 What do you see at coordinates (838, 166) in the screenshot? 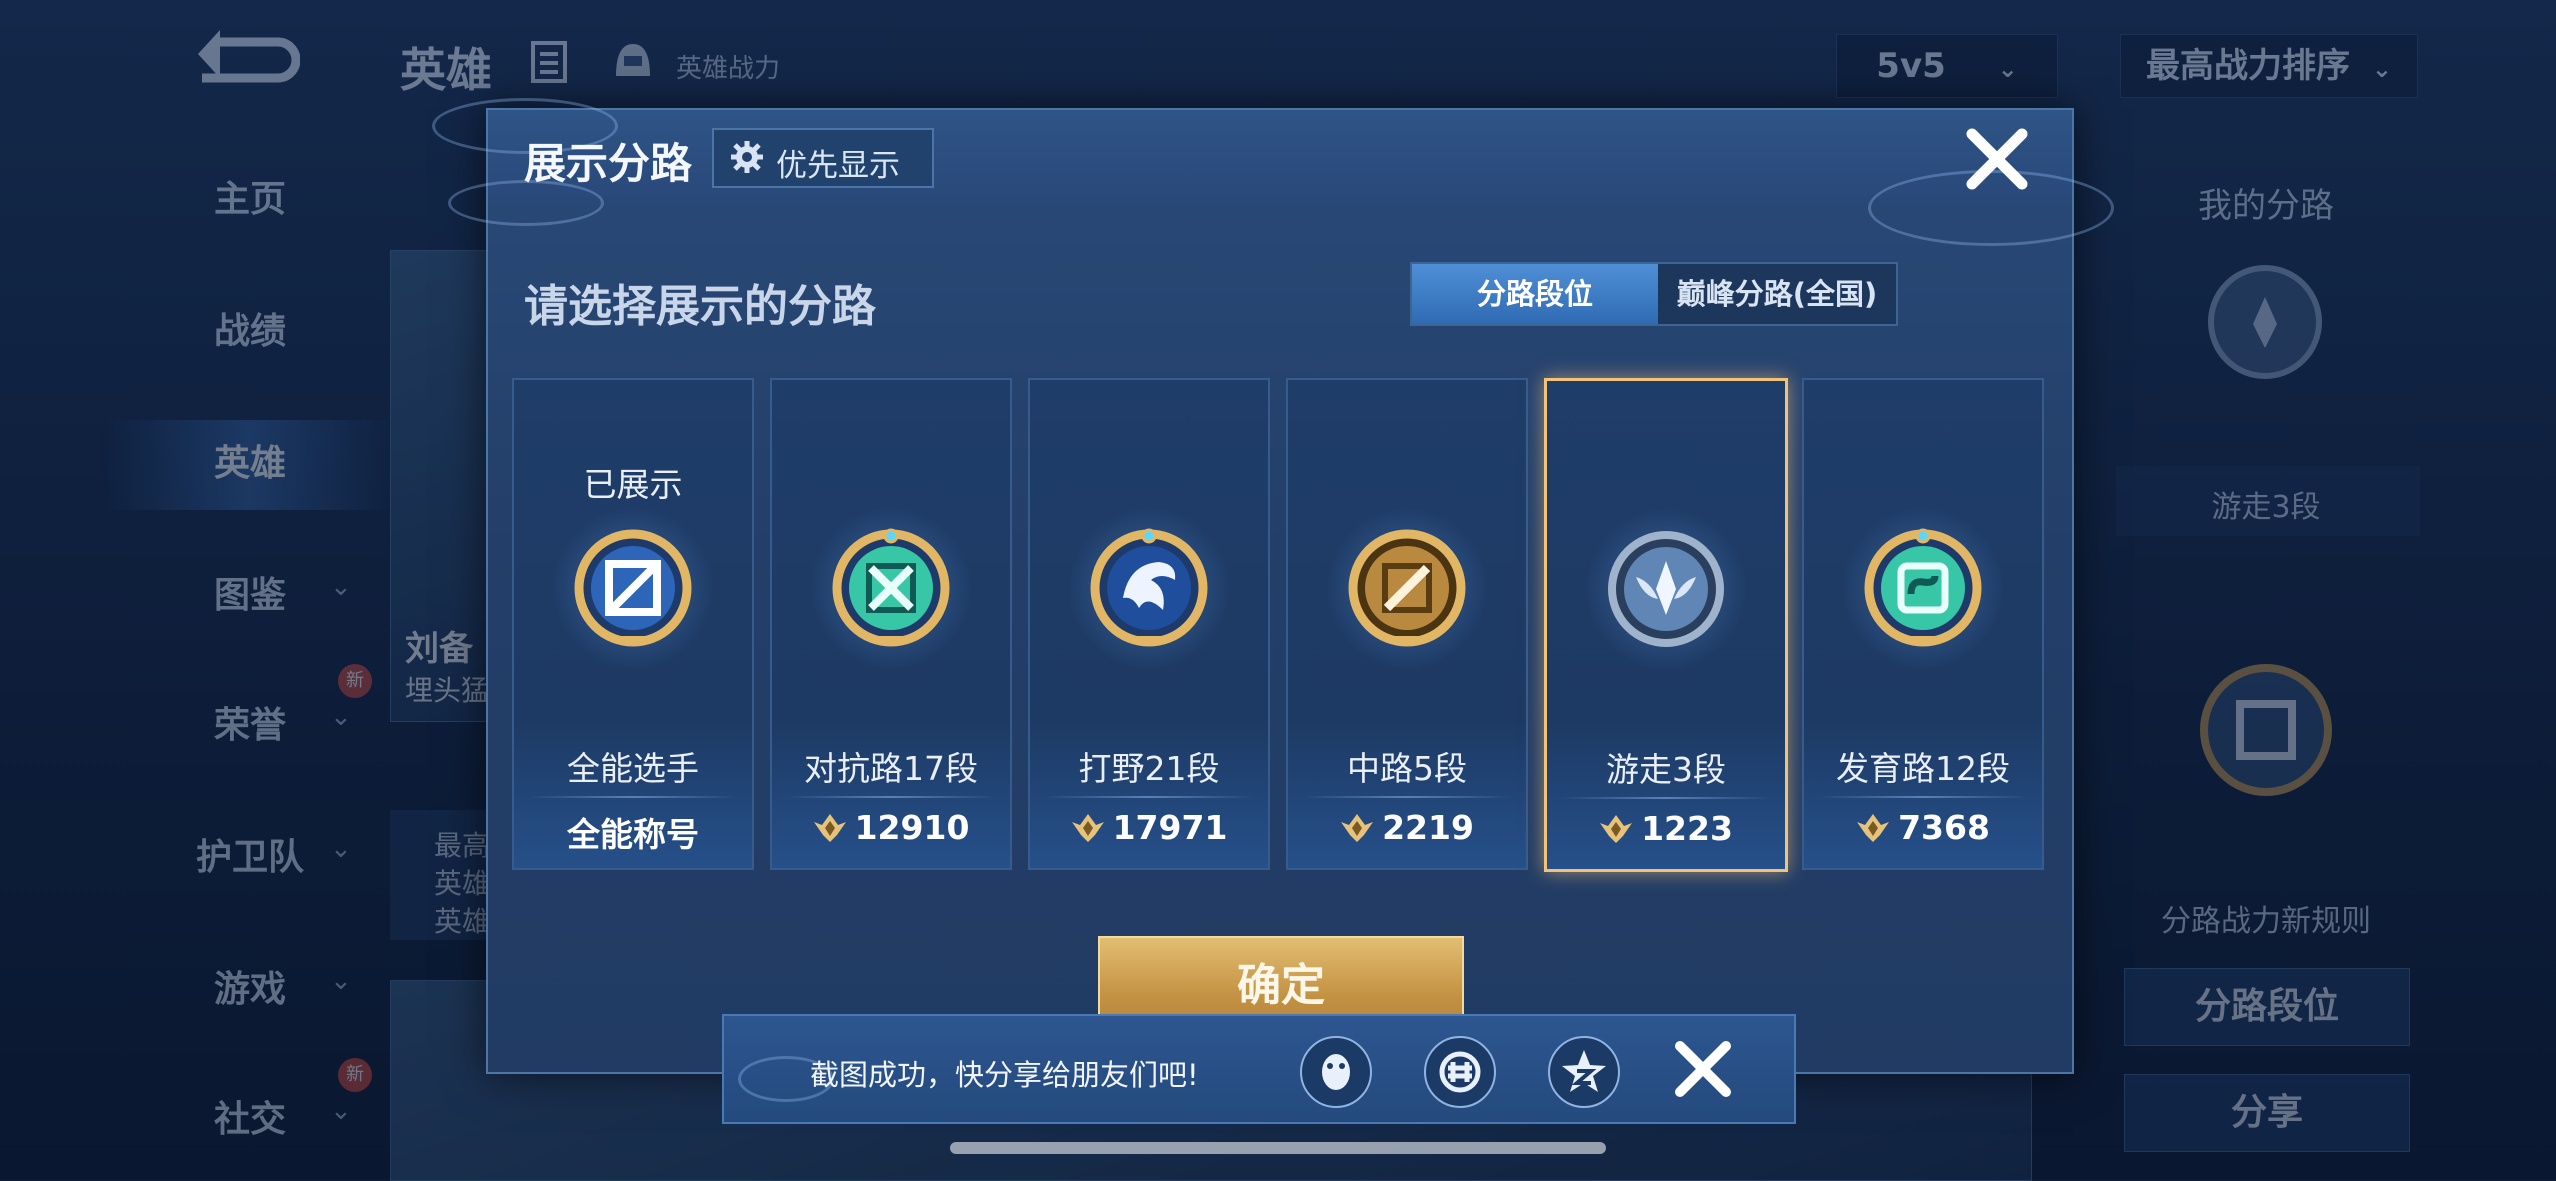
I see `priority-display-label: 优先显示` at bounding box center [838, 166].